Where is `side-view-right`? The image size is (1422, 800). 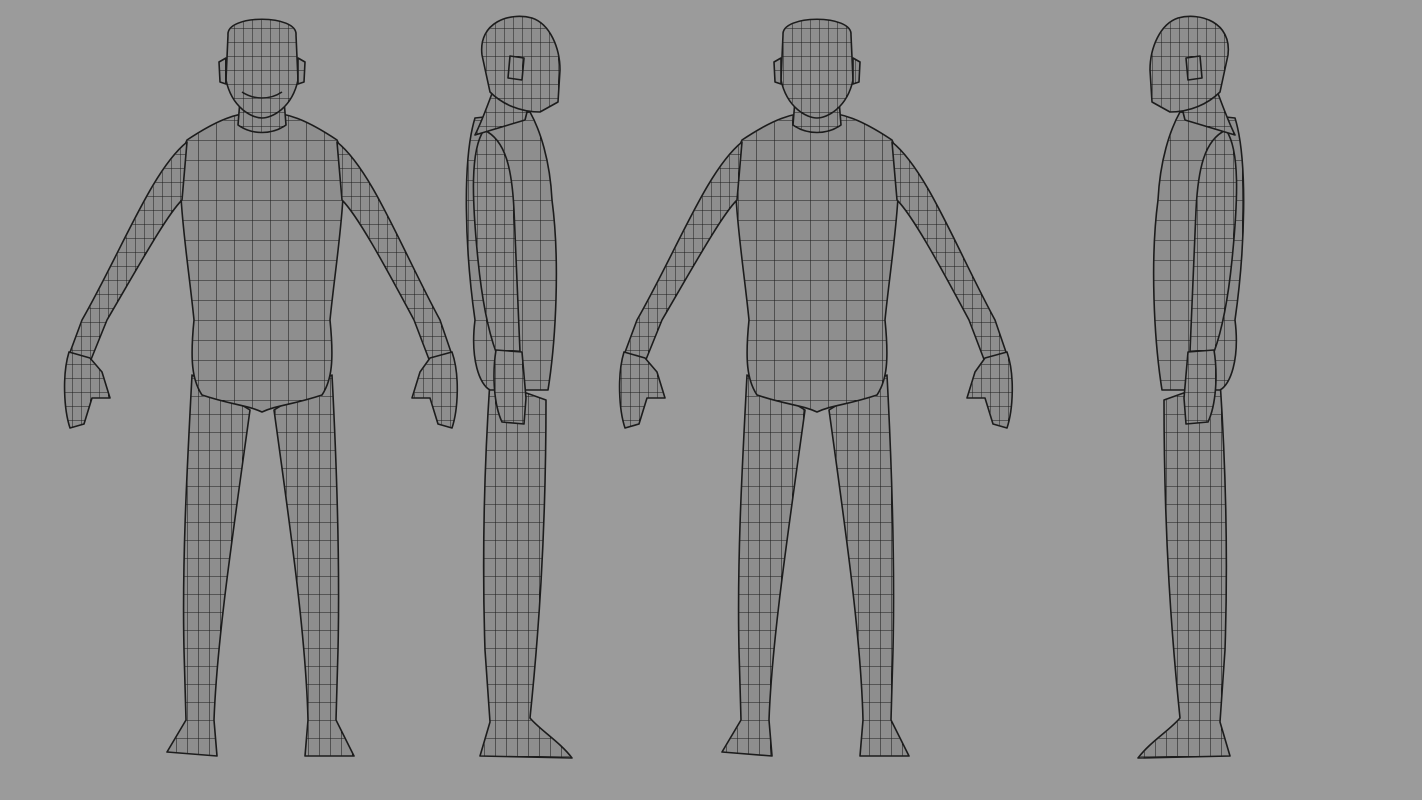 side-view-right is located at coordinates (519, 387).